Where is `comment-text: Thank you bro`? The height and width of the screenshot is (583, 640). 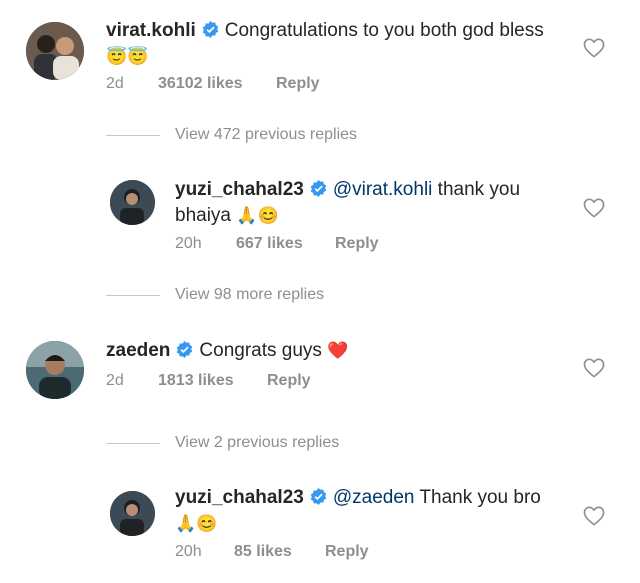
comment-text: Thank you bro is located at coordinates (477, 497).